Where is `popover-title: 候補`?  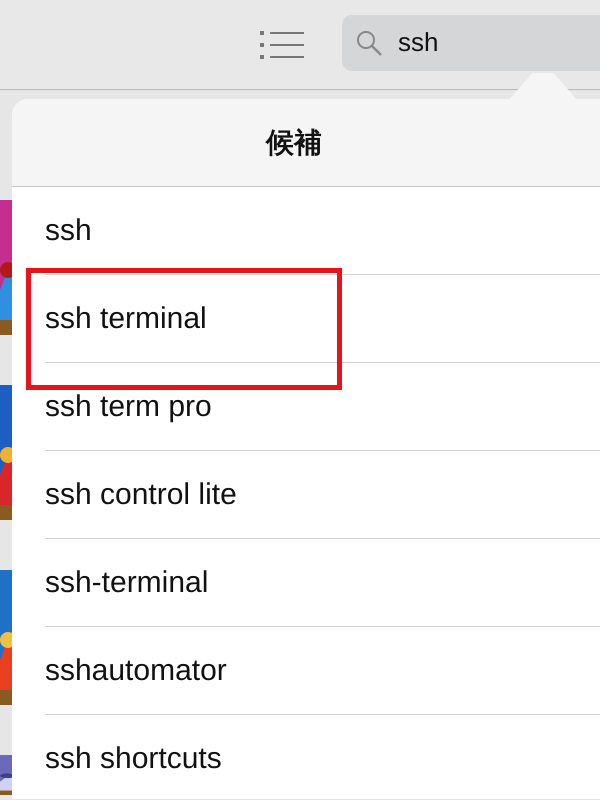 popover-title: 候補 is located at coordinates (294, 143).